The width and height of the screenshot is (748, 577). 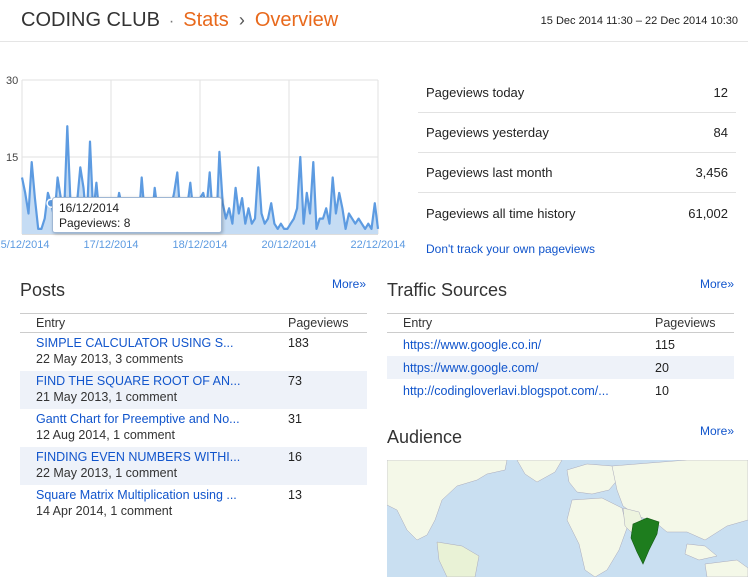 I want to click on table-row: https://www.google.co.in/ 115, so click(x=560, y=344).